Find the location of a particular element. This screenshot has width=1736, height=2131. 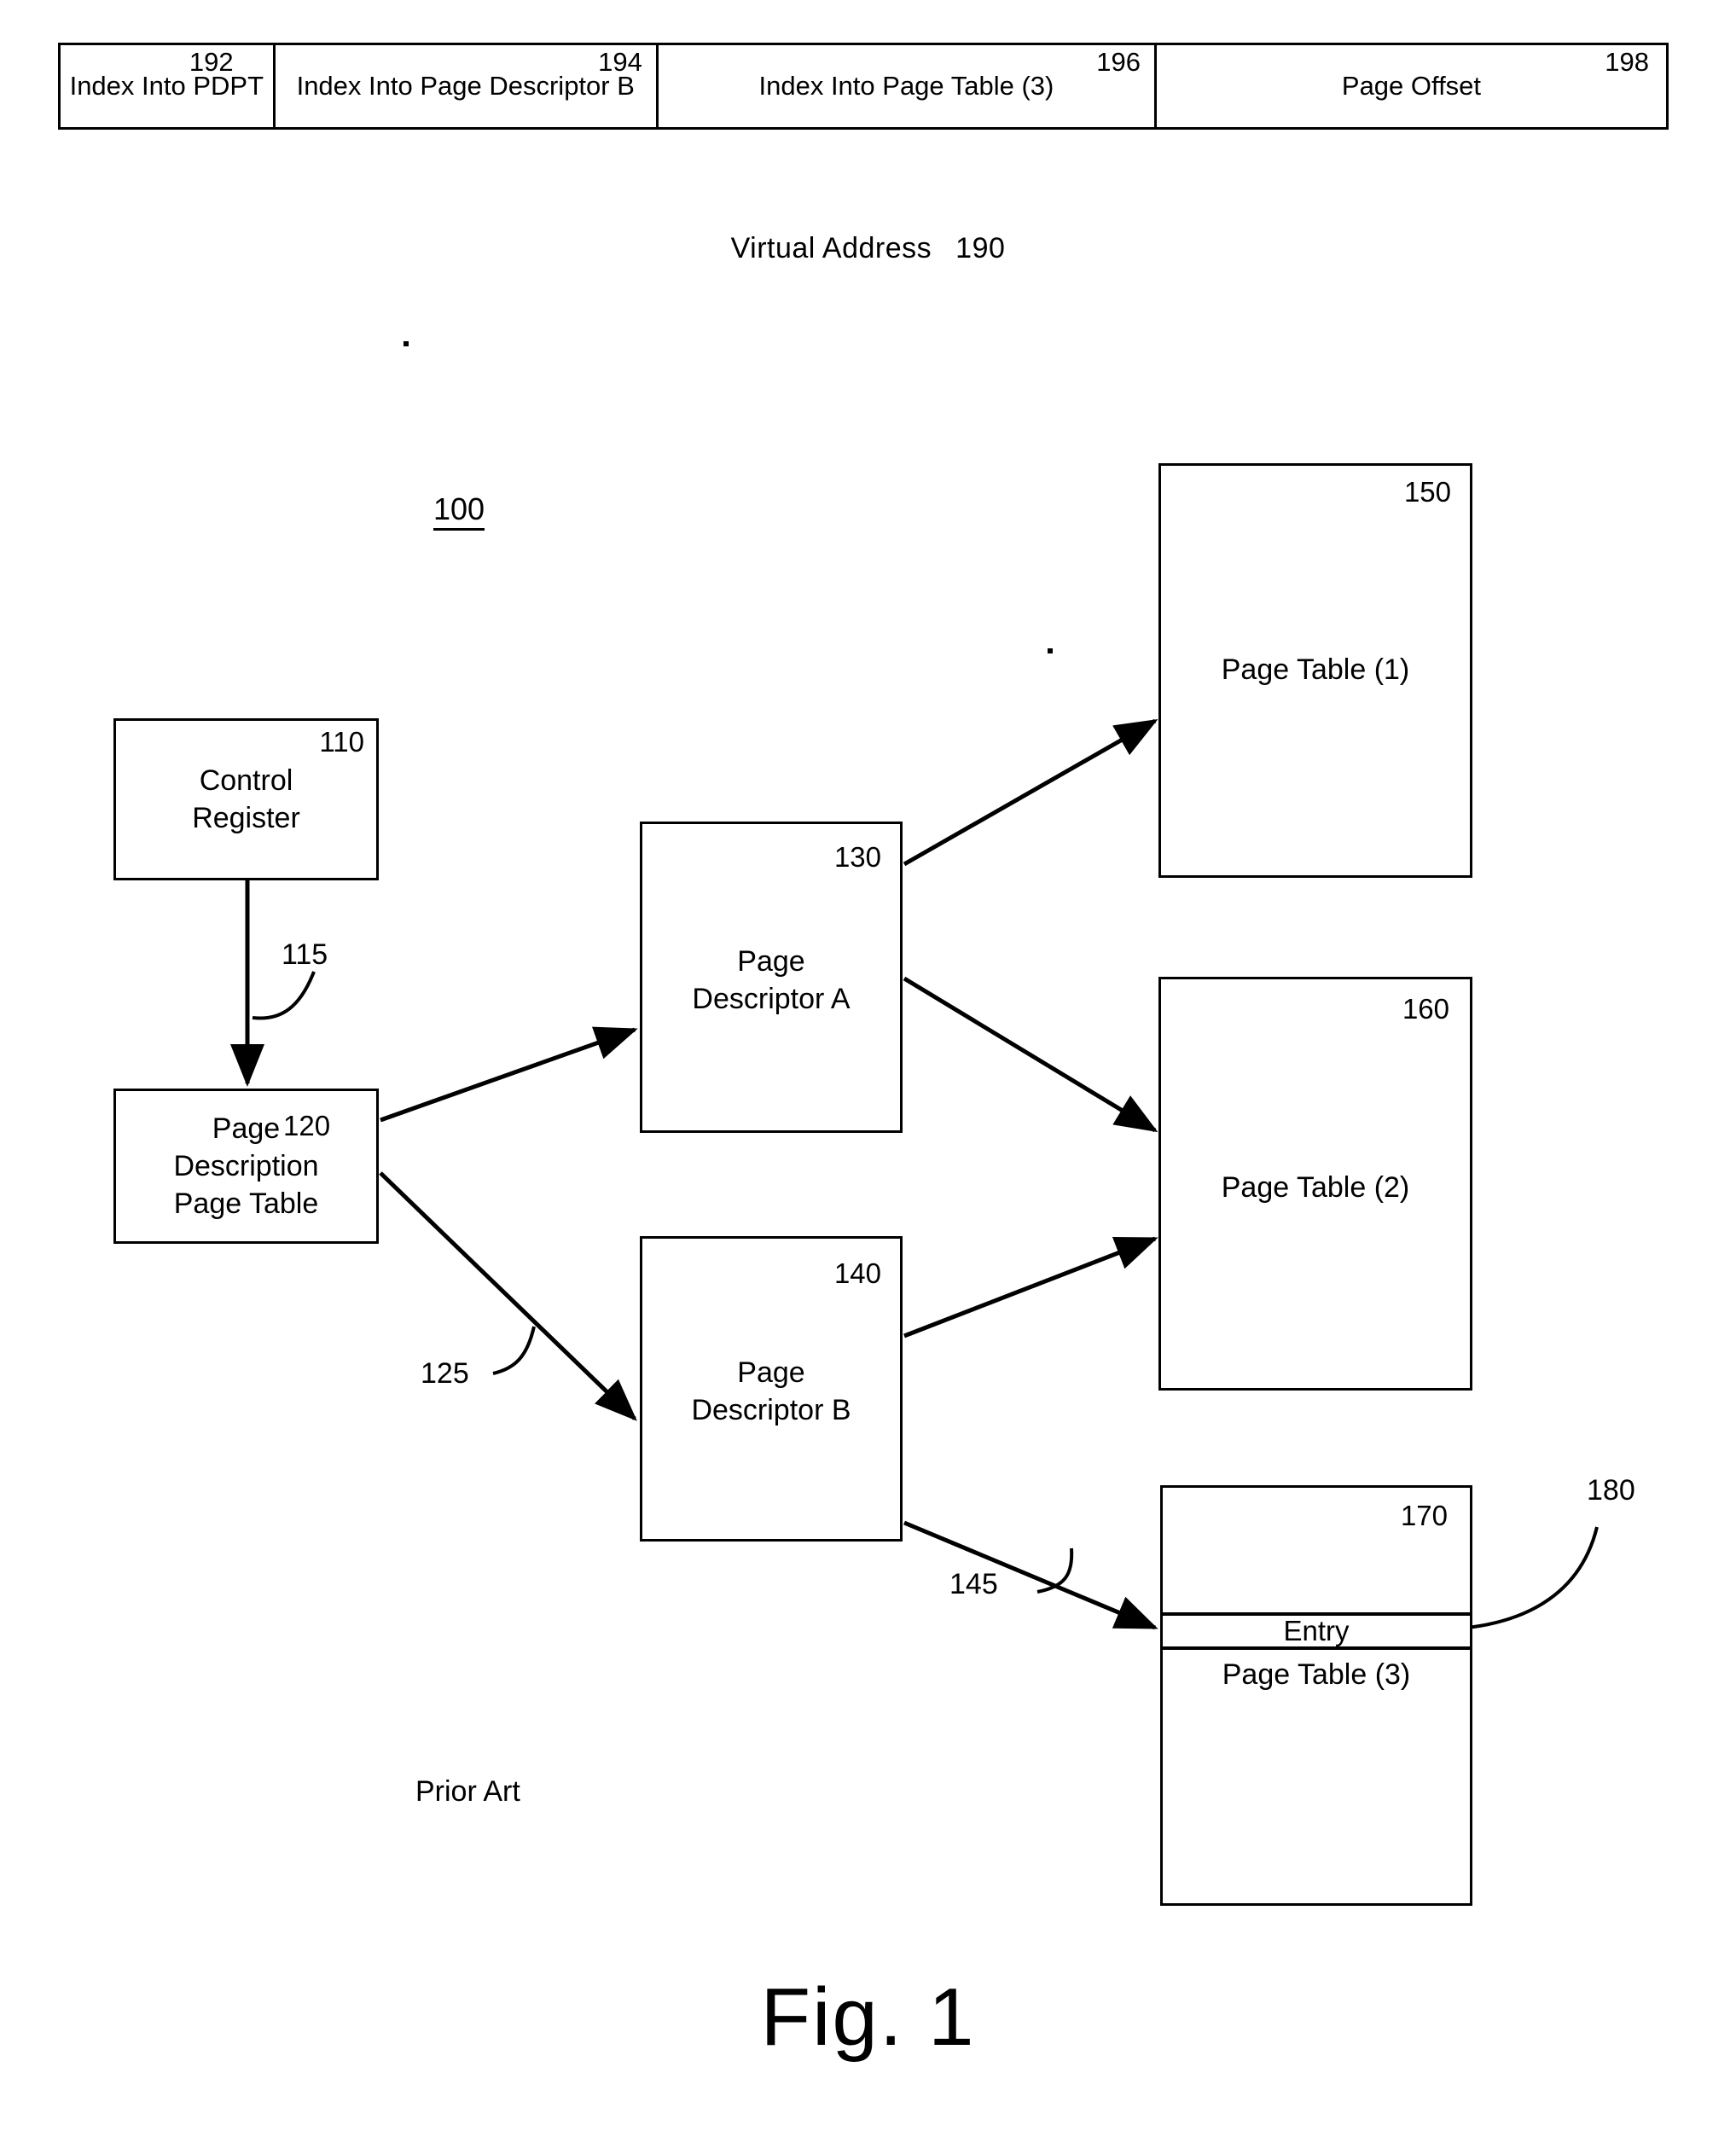

box-label-page-descriptor-b: Page Descriptor B is located at coordinates (771, 1391).